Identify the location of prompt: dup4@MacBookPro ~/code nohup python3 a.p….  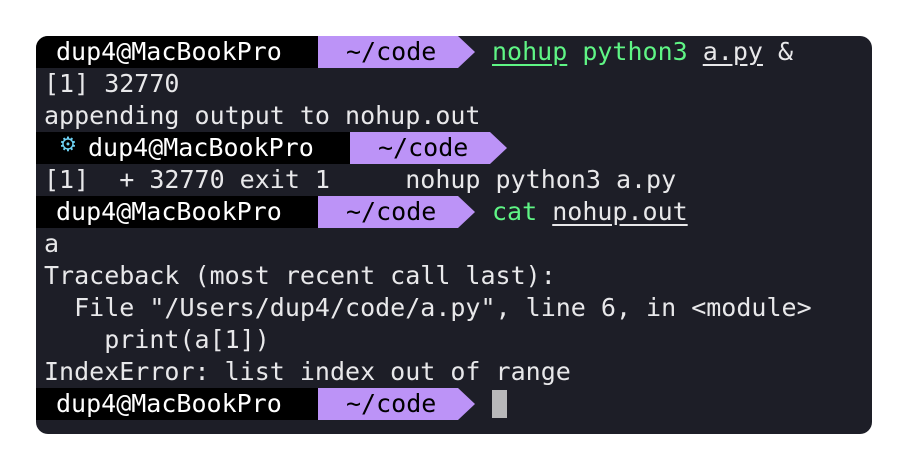
(414, 52).